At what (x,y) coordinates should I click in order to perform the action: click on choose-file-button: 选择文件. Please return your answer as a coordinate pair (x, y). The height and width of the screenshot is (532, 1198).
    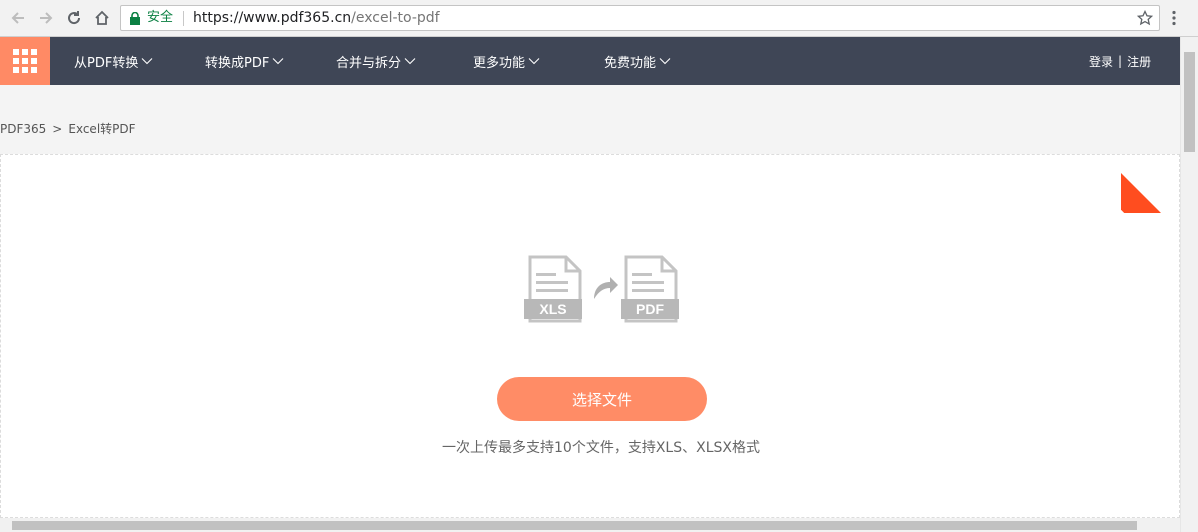
    Looking at the image, I should click on (602, 399).